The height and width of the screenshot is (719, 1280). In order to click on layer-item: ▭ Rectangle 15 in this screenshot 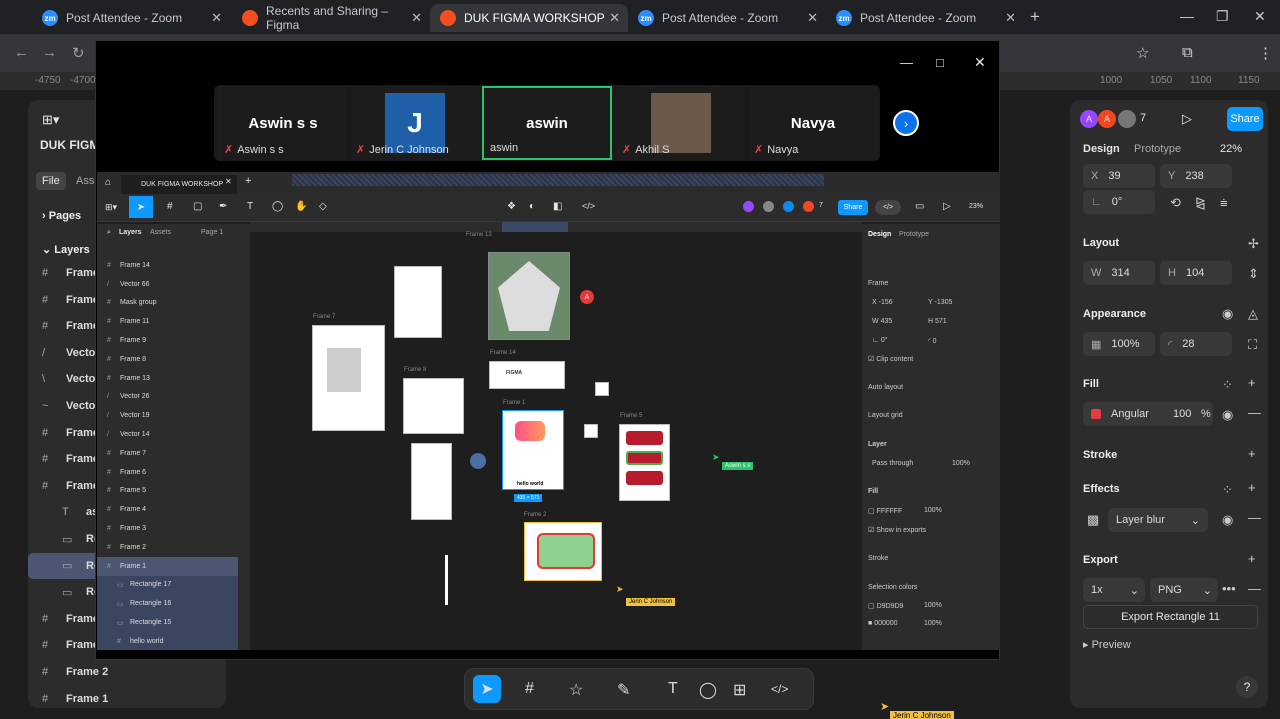, I will do `click(167, 622)`.